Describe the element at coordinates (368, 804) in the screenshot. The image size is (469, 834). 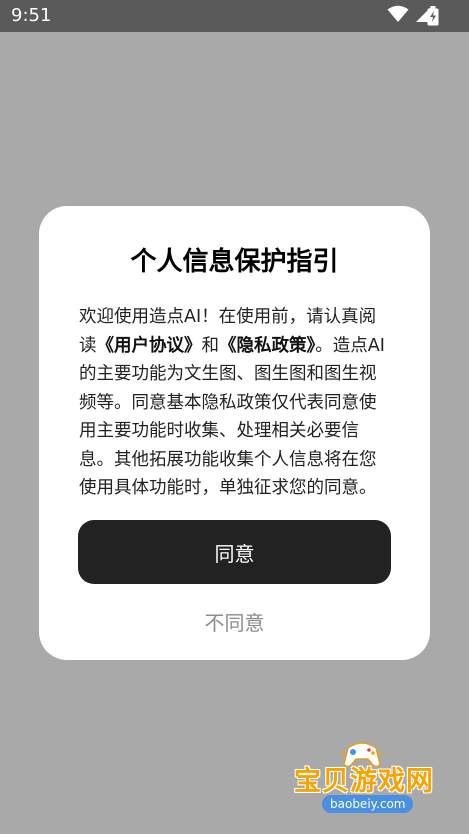
I see `watermark-url: baobeiy.com` at that location.